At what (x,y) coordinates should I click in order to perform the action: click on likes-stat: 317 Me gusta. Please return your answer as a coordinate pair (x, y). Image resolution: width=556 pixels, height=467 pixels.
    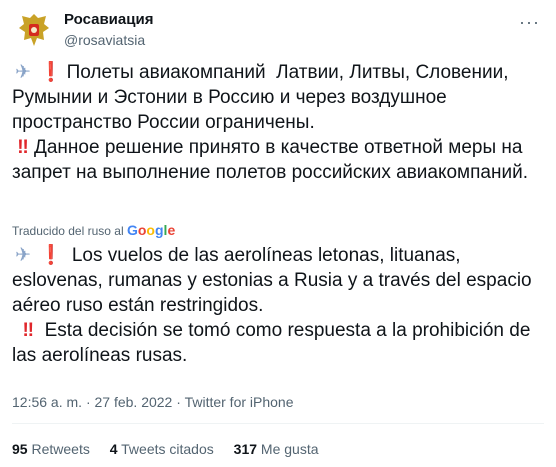
    Looking at the image, I should click on (276, 449).